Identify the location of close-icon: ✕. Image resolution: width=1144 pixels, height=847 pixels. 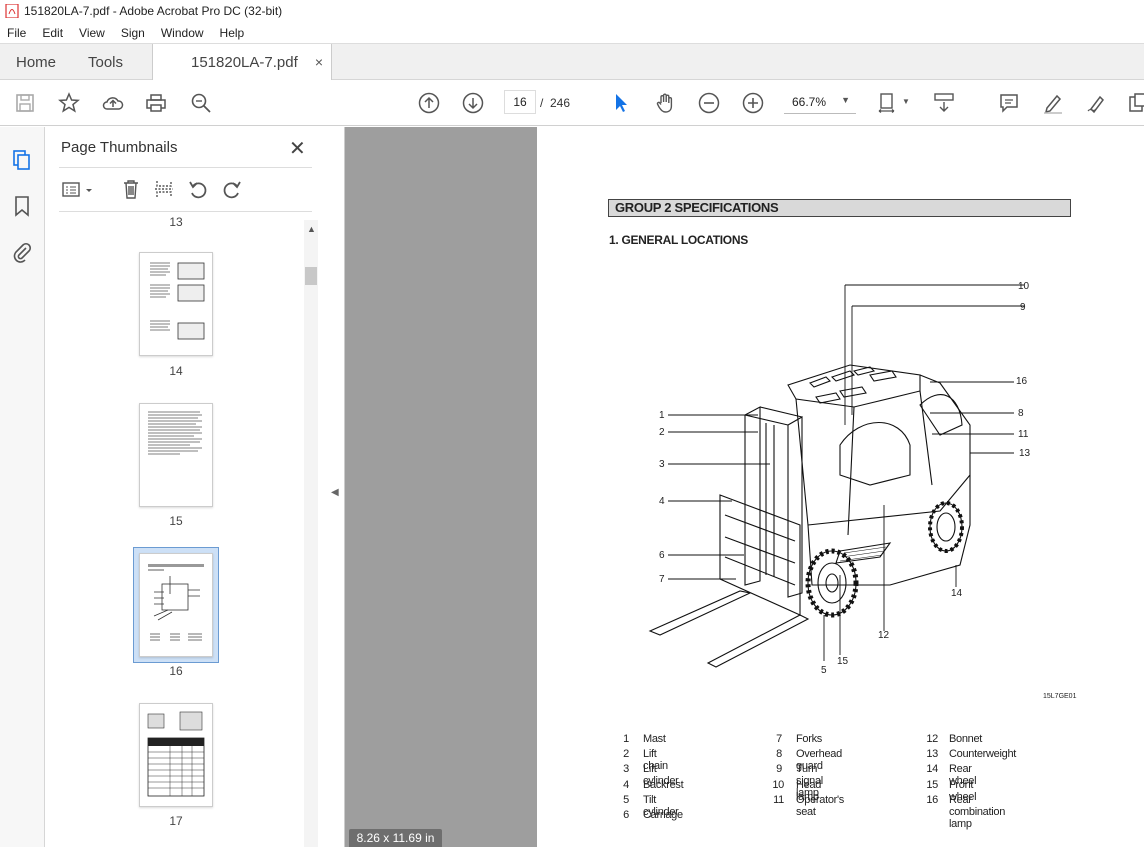
(297, 148).